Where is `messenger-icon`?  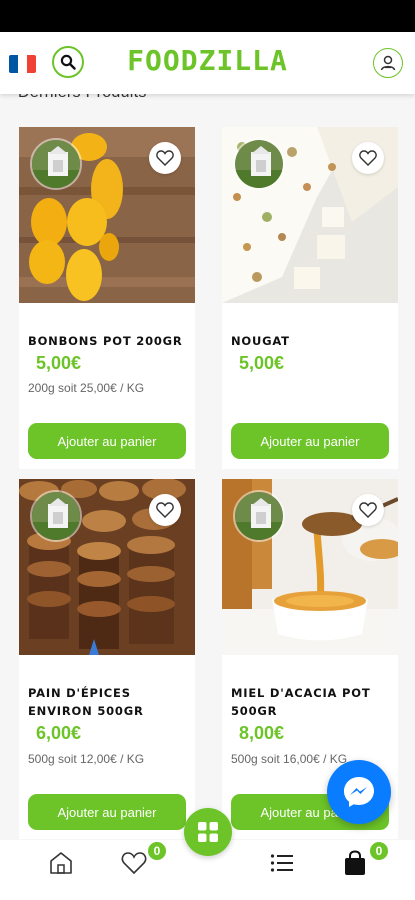 messenger-icon is located at coordinates (359, 792).